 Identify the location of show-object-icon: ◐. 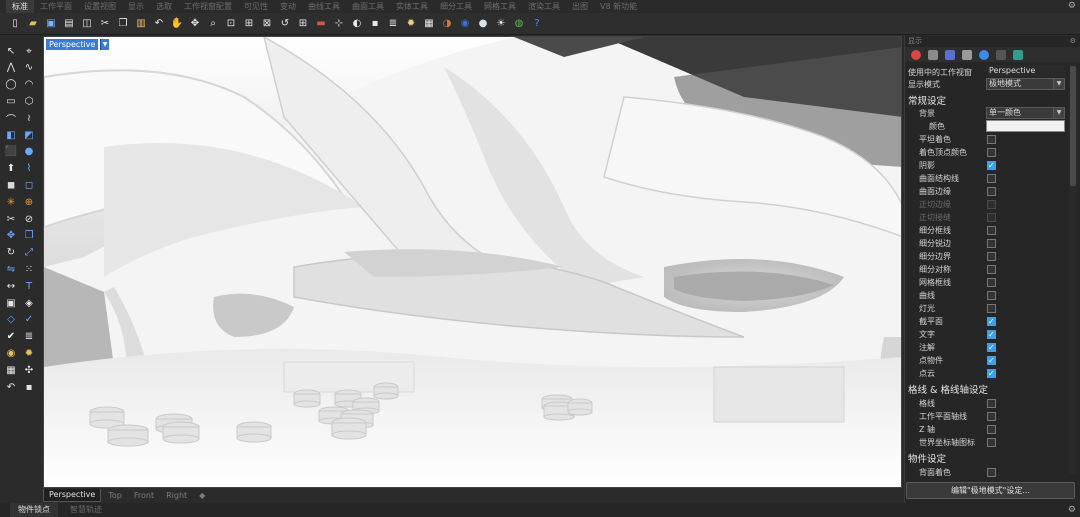
(357, 24).